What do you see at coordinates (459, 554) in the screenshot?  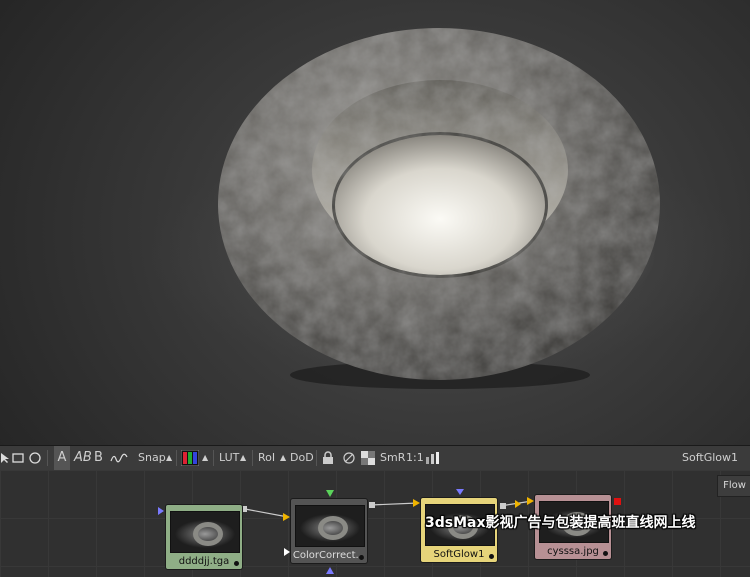 I see `node-label: SoftGlow1` at bounding box center [459, 554].